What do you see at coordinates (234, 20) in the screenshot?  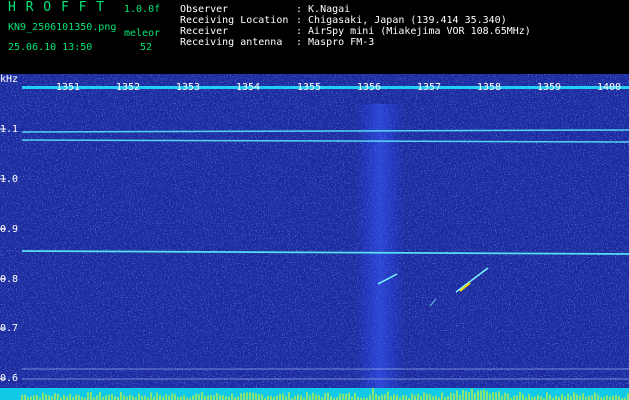 I see `info-label-location: Receiving Location` at bounding box center [234, 20].